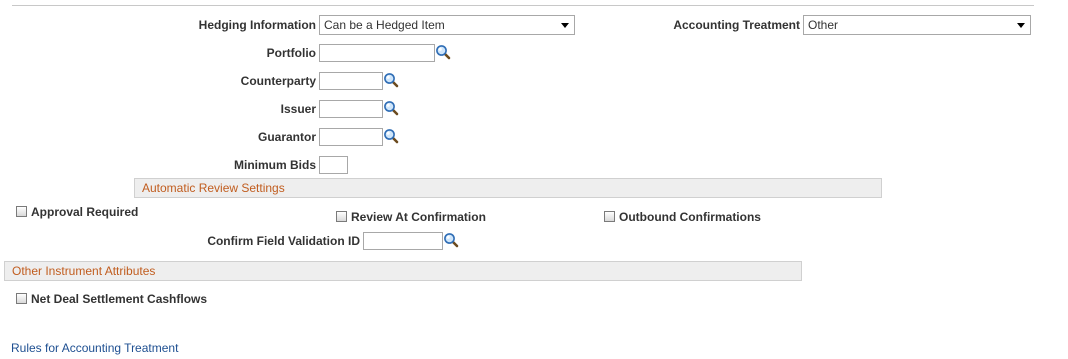 The image size is (1068, 359). I want to click on net-deal-settlement-label: Net Deal Settlement Cashflows, so click(119, 299).